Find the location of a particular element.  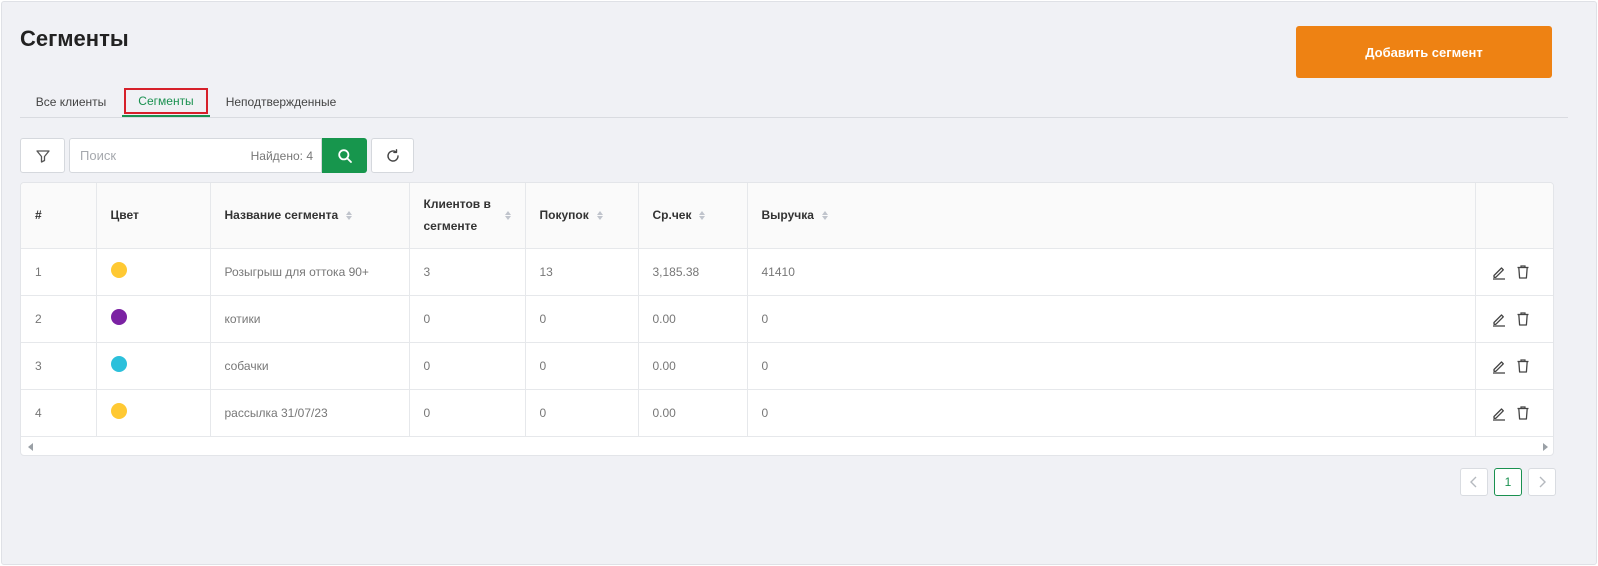

cell-purchases: 13 is located at coordinates (582, 272).